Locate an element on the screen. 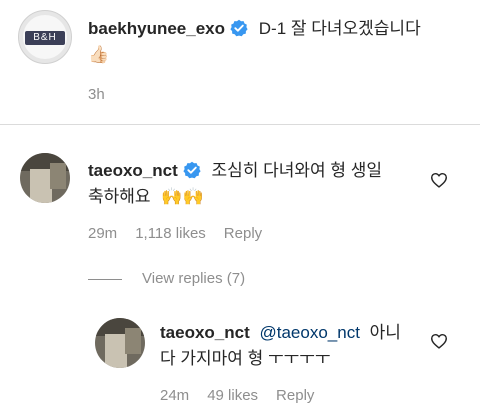 The image size is (480, 412). comment-emoji: 🙌🙌 is located at coordinates (182, 196).